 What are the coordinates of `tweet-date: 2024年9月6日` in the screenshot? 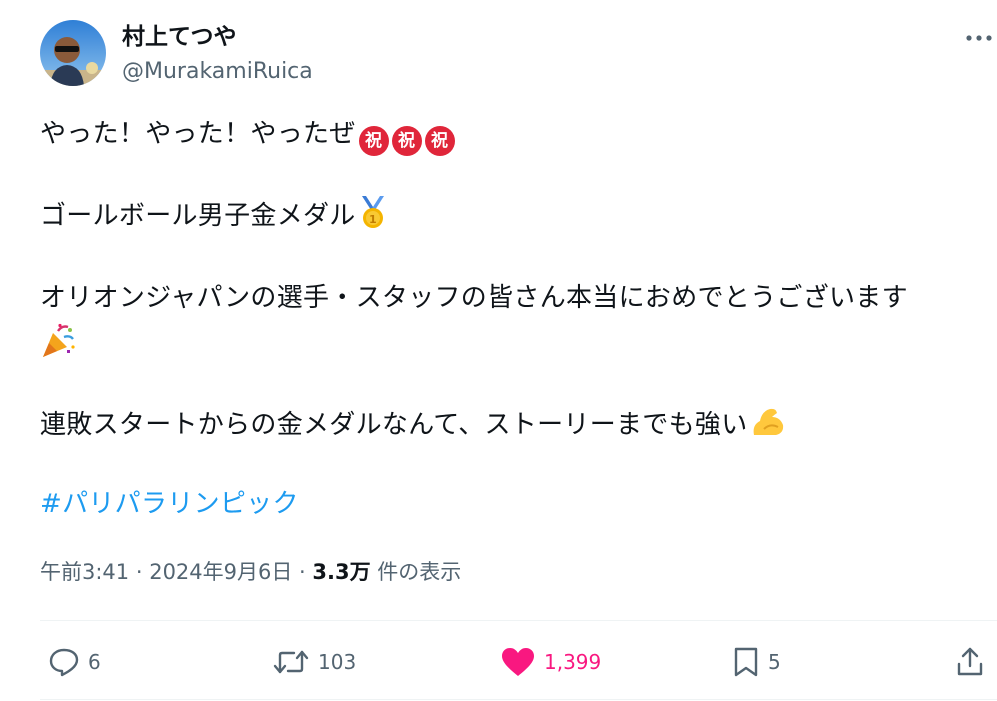 It's located at (220, 572).